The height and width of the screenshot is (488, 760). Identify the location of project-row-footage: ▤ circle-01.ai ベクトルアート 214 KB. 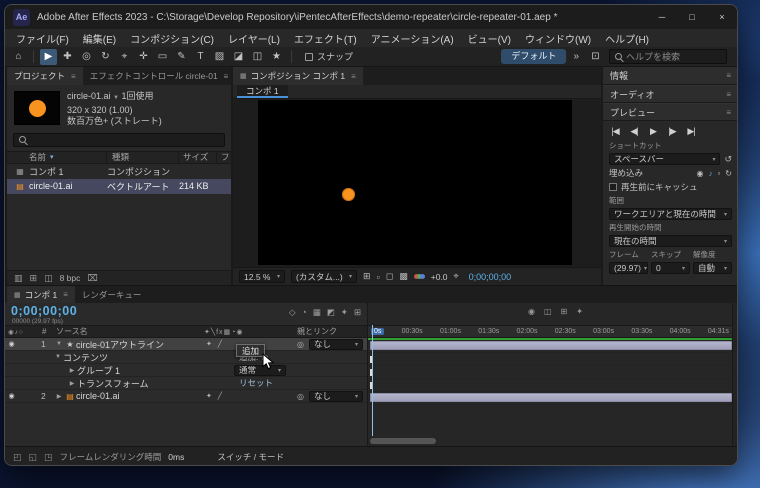
(119, 186).